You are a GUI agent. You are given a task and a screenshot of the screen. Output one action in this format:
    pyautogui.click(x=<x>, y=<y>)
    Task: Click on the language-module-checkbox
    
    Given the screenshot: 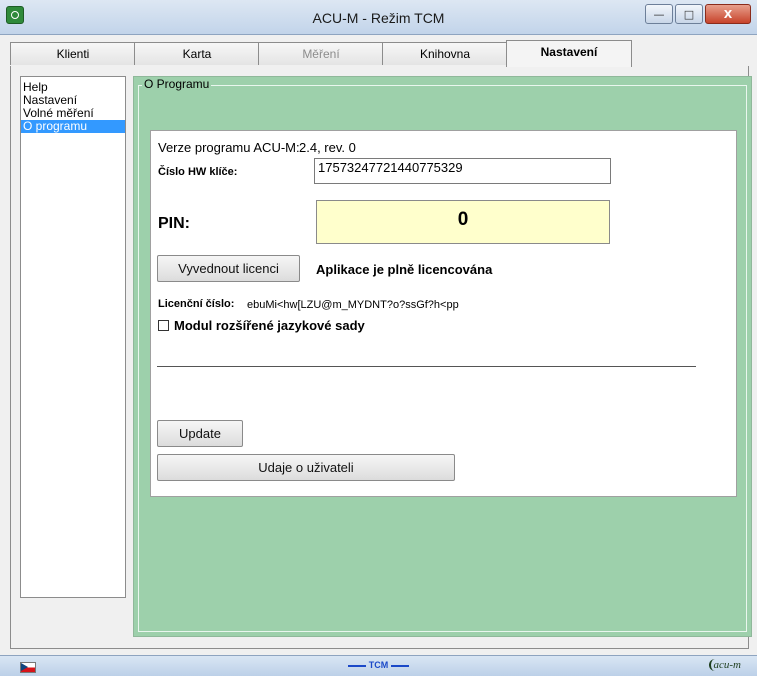 What is the action you would take?
    pyautogui.click(x=163, y=325)
    